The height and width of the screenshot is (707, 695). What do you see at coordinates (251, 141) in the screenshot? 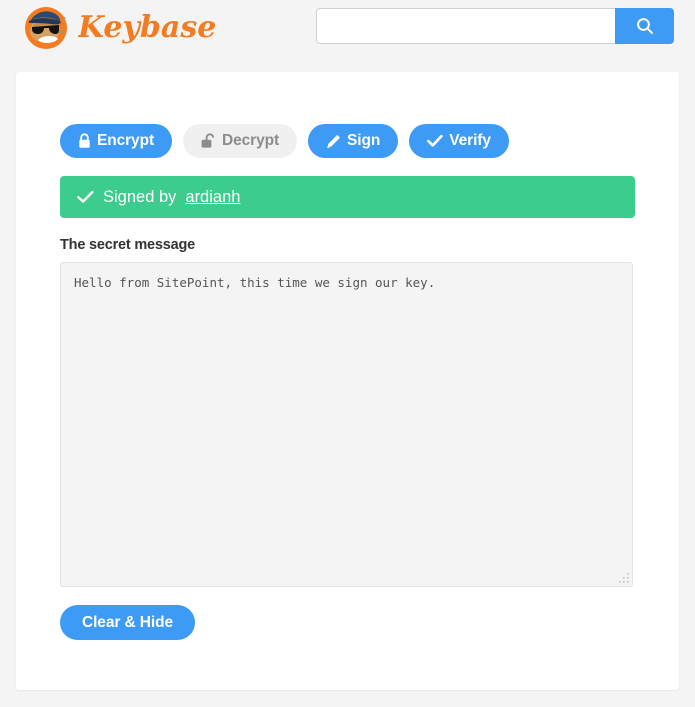
I see `tab-decrypt-label: Decrypt` at bounding box center [251, 141].